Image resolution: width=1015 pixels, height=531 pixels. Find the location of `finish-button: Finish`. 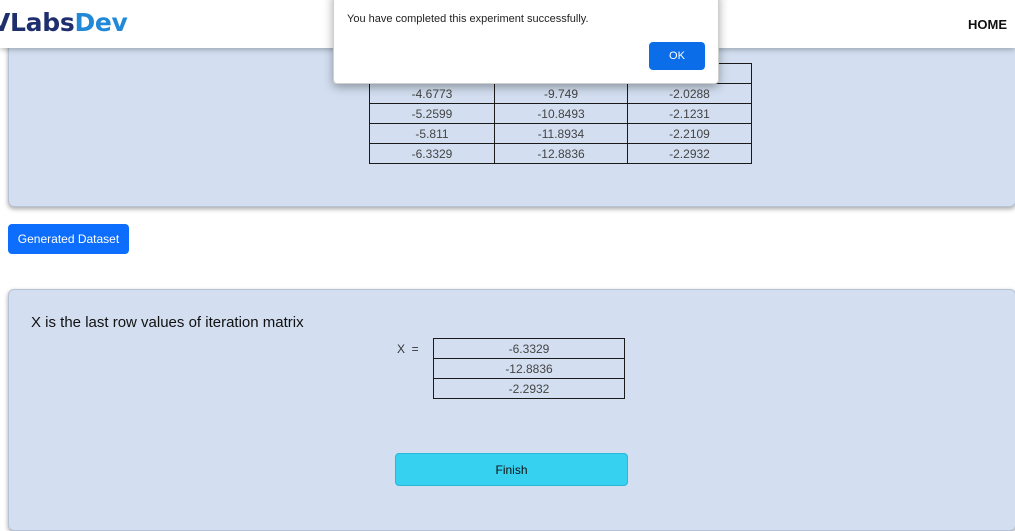

finish-button: Finish is located at coordinates (511, 469).